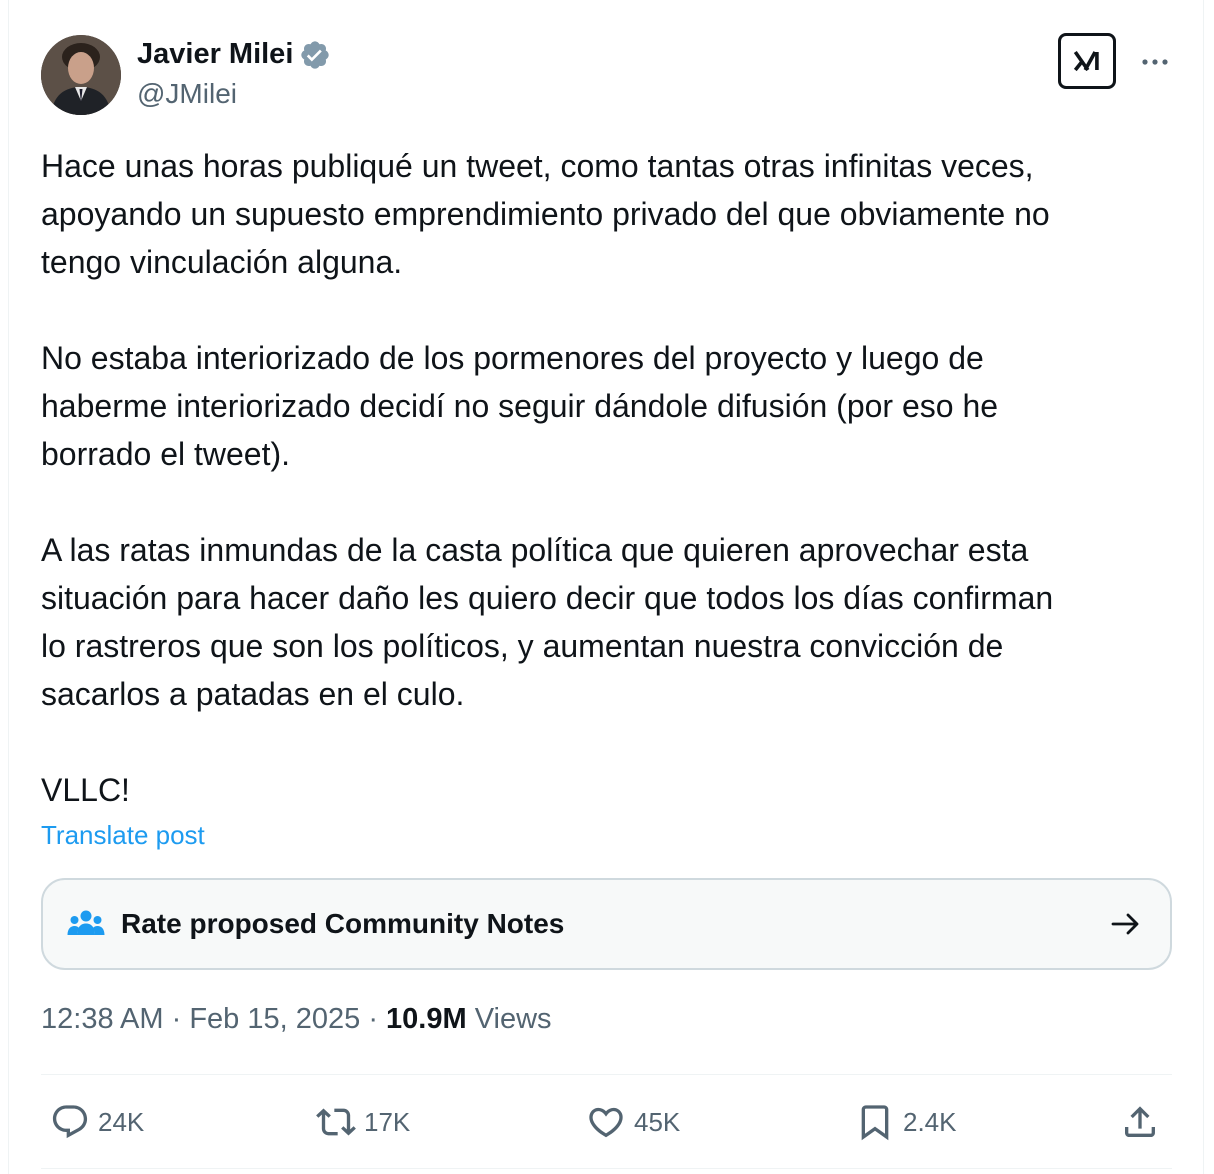 Image resolution: width=1214 pixels, height=1174 pixels. I want to click on bookmark-button: 2.4K, so click(906, 1122).